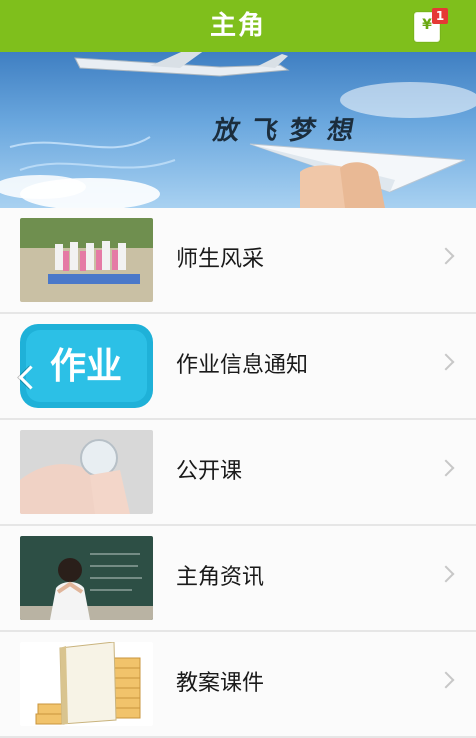 The height and width of the screenshot is (738, 476). Describe the element at coordinates (220, 577) in the screenshot. I see `menu-item-label: 主角资讯` at that location.